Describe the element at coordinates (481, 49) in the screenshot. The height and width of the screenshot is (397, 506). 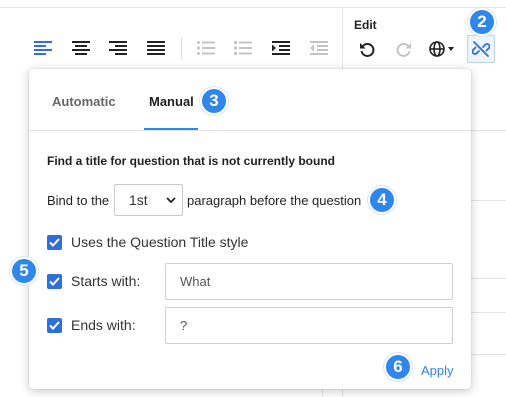
I see `unlink-icon` at that location.